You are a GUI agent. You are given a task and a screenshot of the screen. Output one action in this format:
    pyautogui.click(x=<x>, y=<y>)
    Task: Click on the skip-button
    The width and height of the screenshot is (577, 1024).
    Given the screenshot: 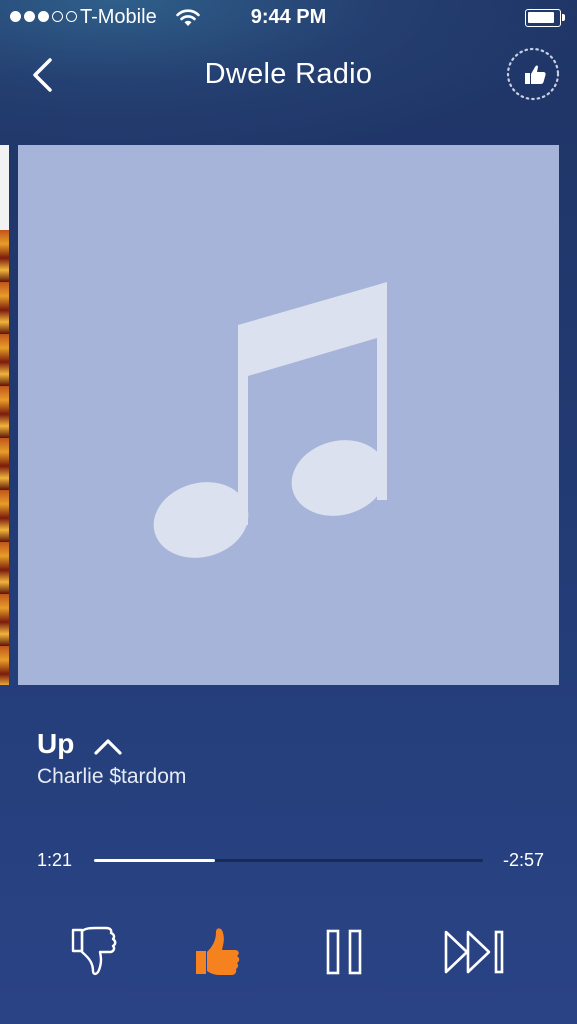 What is the action you would take?
    pyautogui.click(x=476, y=952)
    